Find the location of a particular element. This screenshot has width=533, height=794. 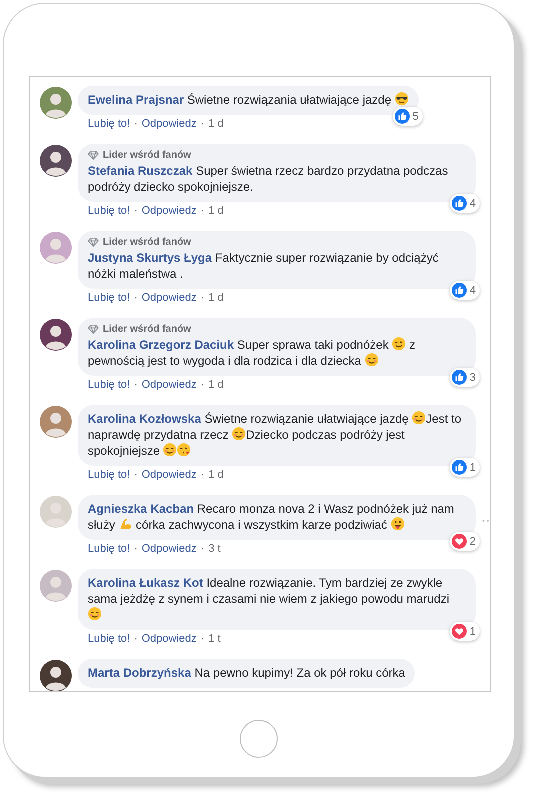

winking-emoji-icon is located at coordinates (399, 344).